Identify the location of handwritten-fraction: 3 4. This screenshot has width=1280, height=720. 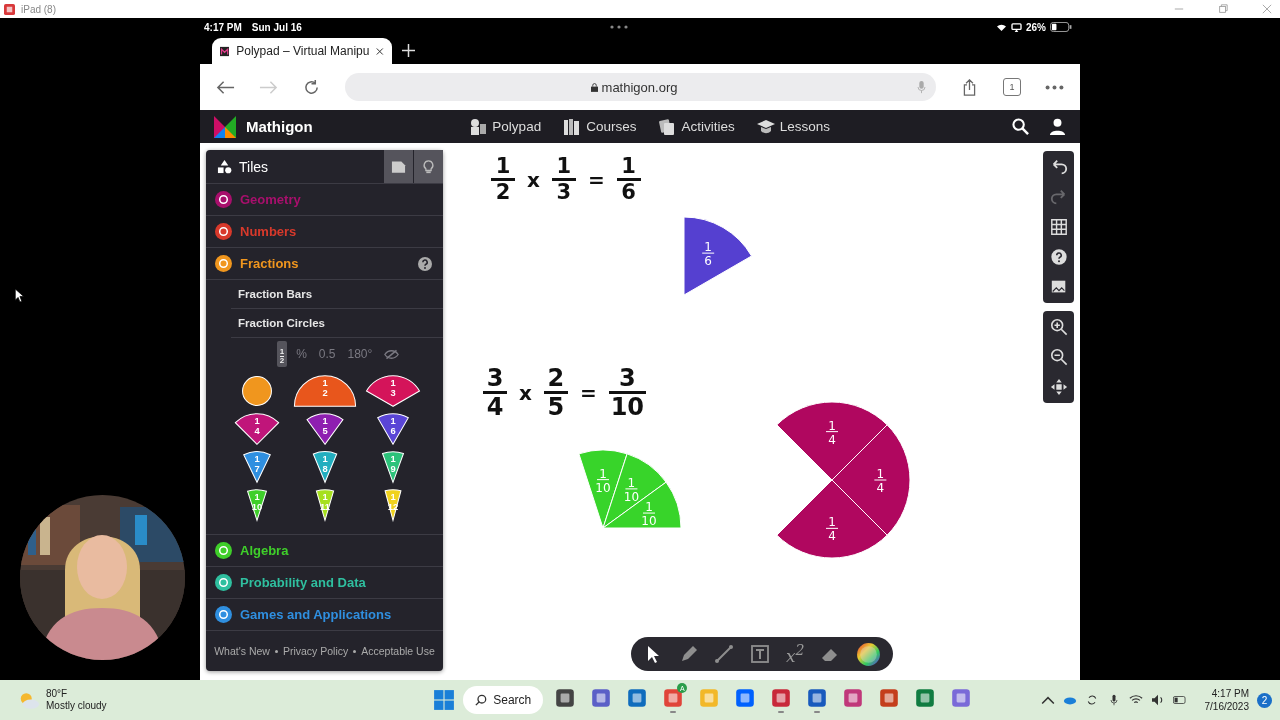
(495, 392).